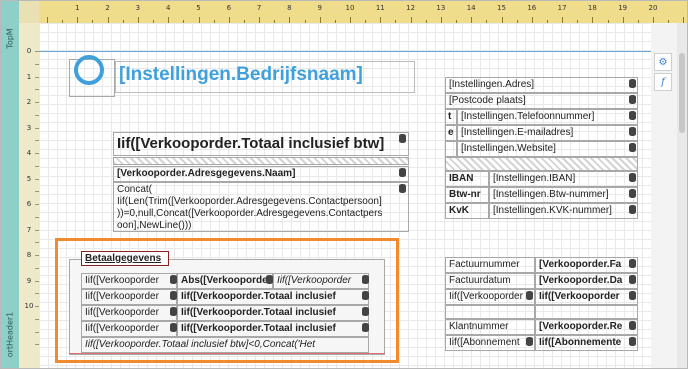  What do you see at coordinates (592, 8) in the screenshot?
I see `ruler-tick-label: 18` at bounding box center [592, 8].